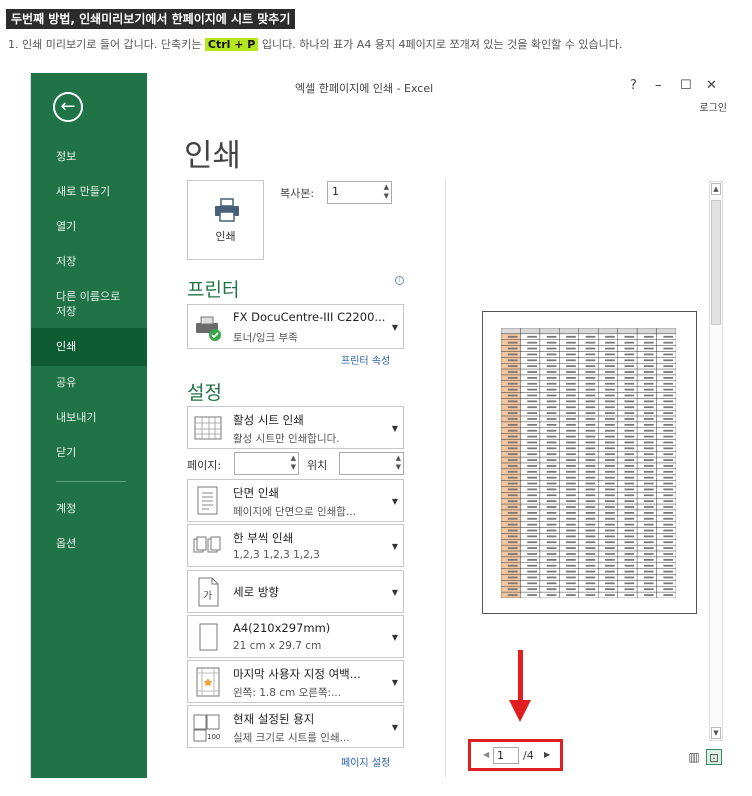 This screenshot has width=752, height=796. Describe the element at coordinates (506, 755) in the screenshot. I see `current-page-input: 1` at that location.